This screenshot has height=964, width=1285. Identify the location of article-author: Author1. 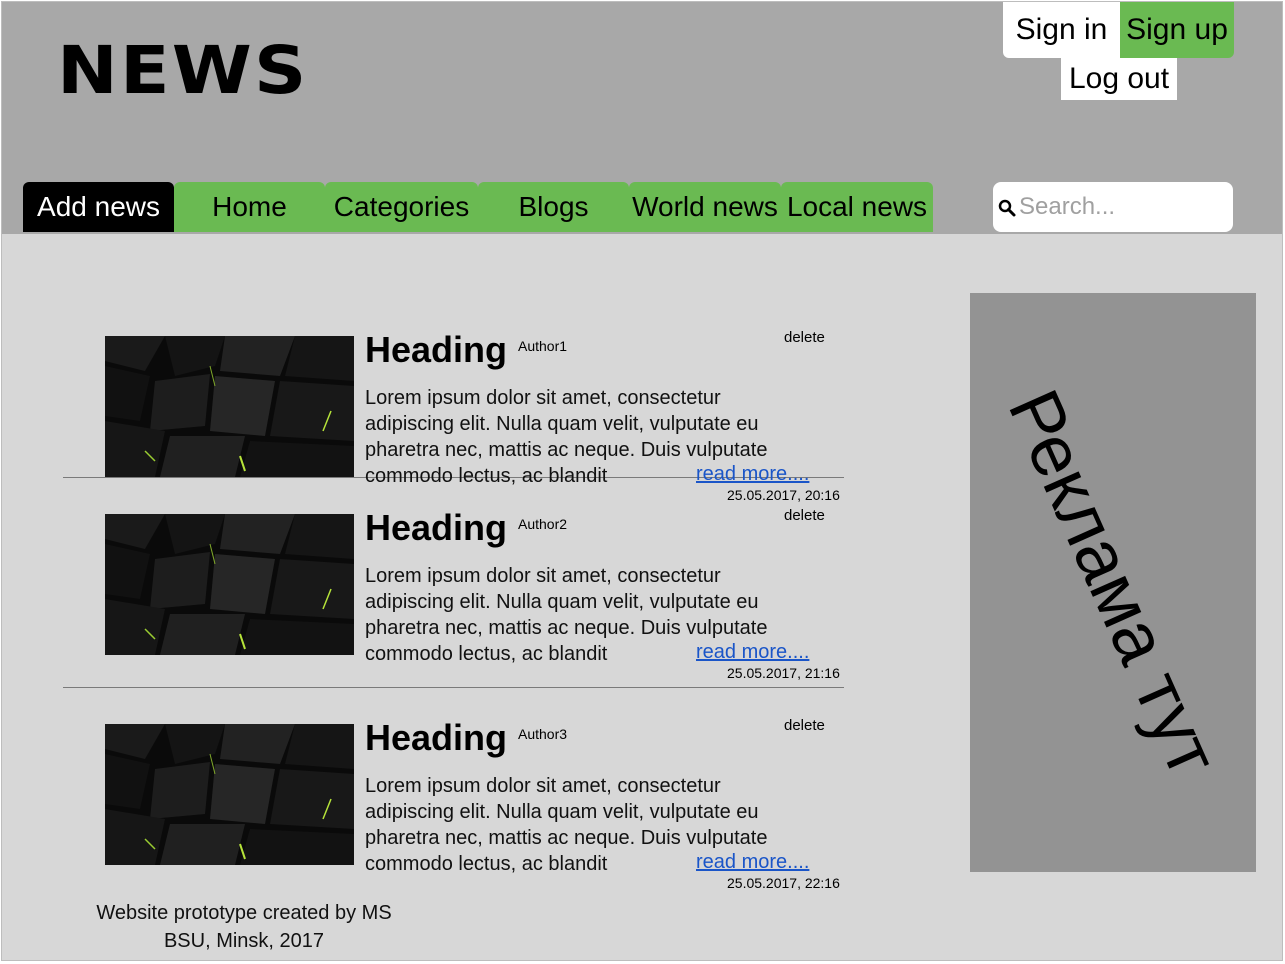
(543, 346).